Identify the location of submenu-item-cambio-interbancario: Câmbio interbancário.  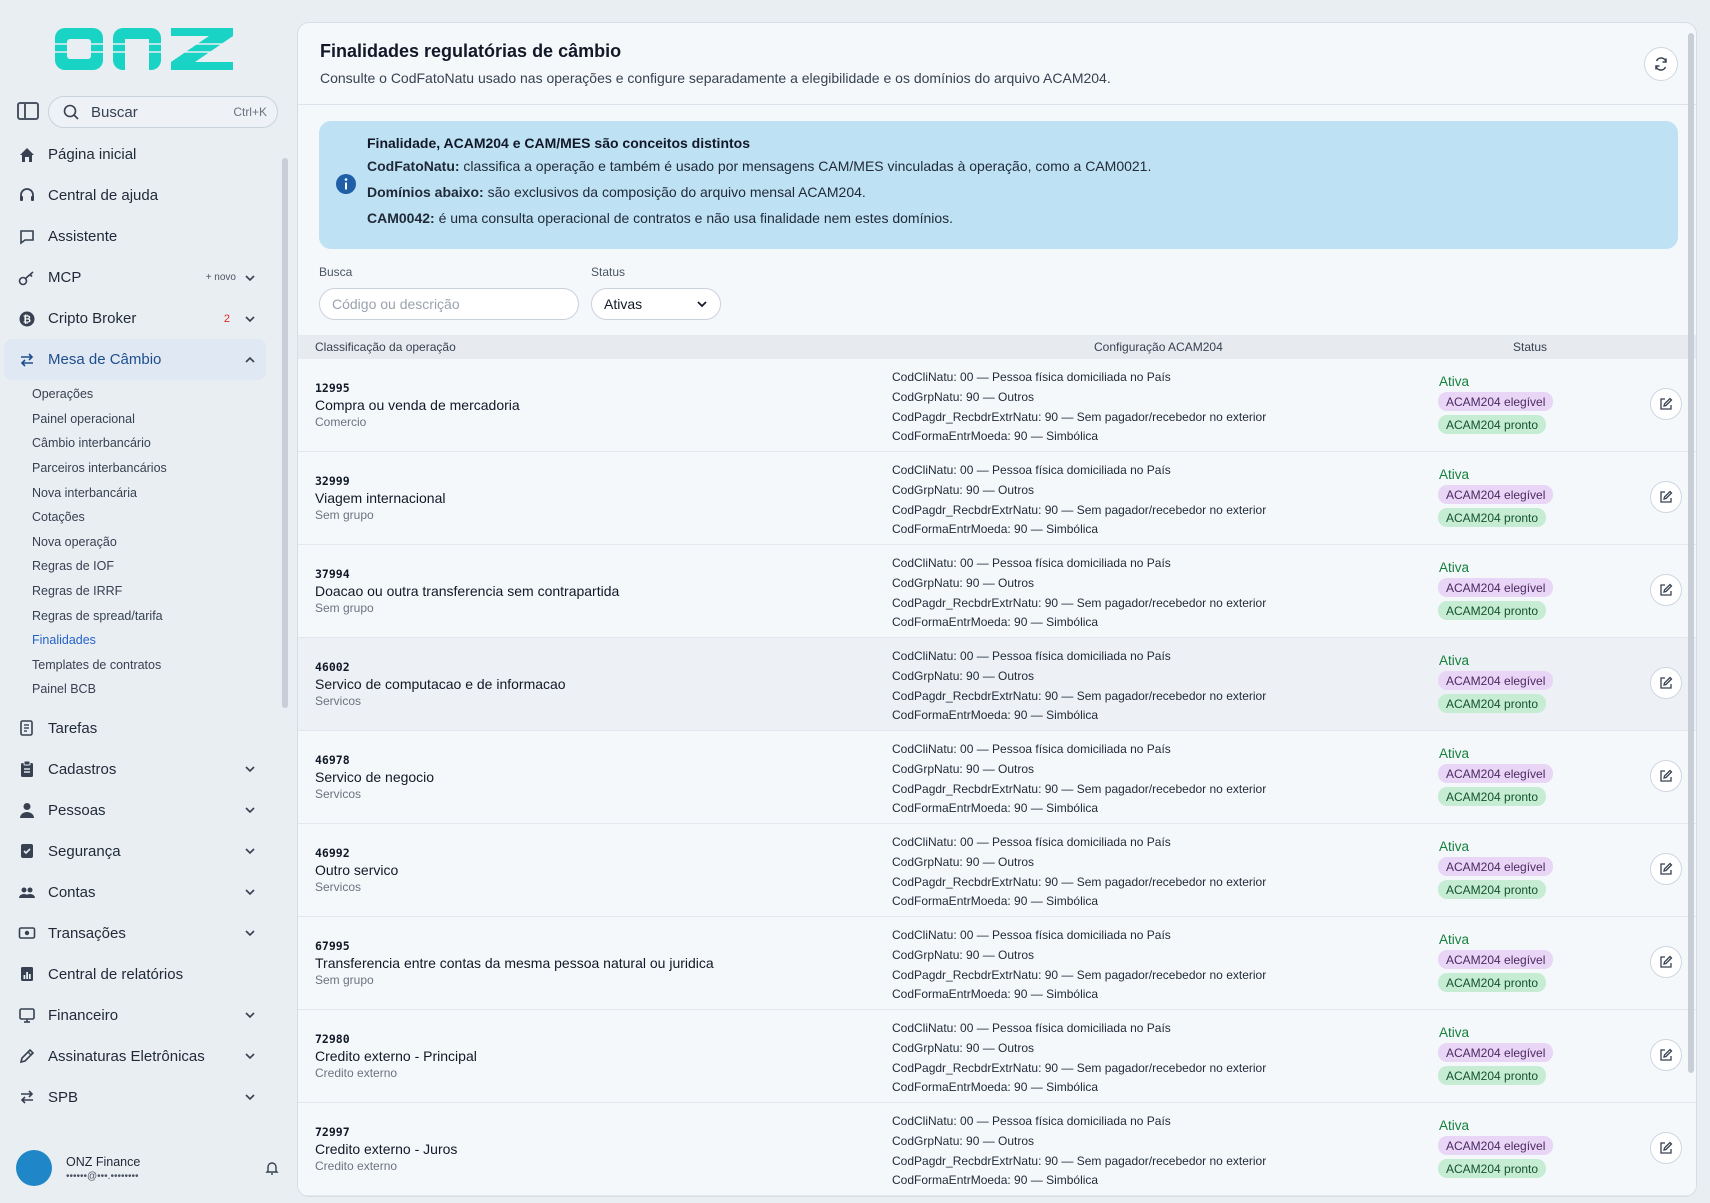
(151, 443).